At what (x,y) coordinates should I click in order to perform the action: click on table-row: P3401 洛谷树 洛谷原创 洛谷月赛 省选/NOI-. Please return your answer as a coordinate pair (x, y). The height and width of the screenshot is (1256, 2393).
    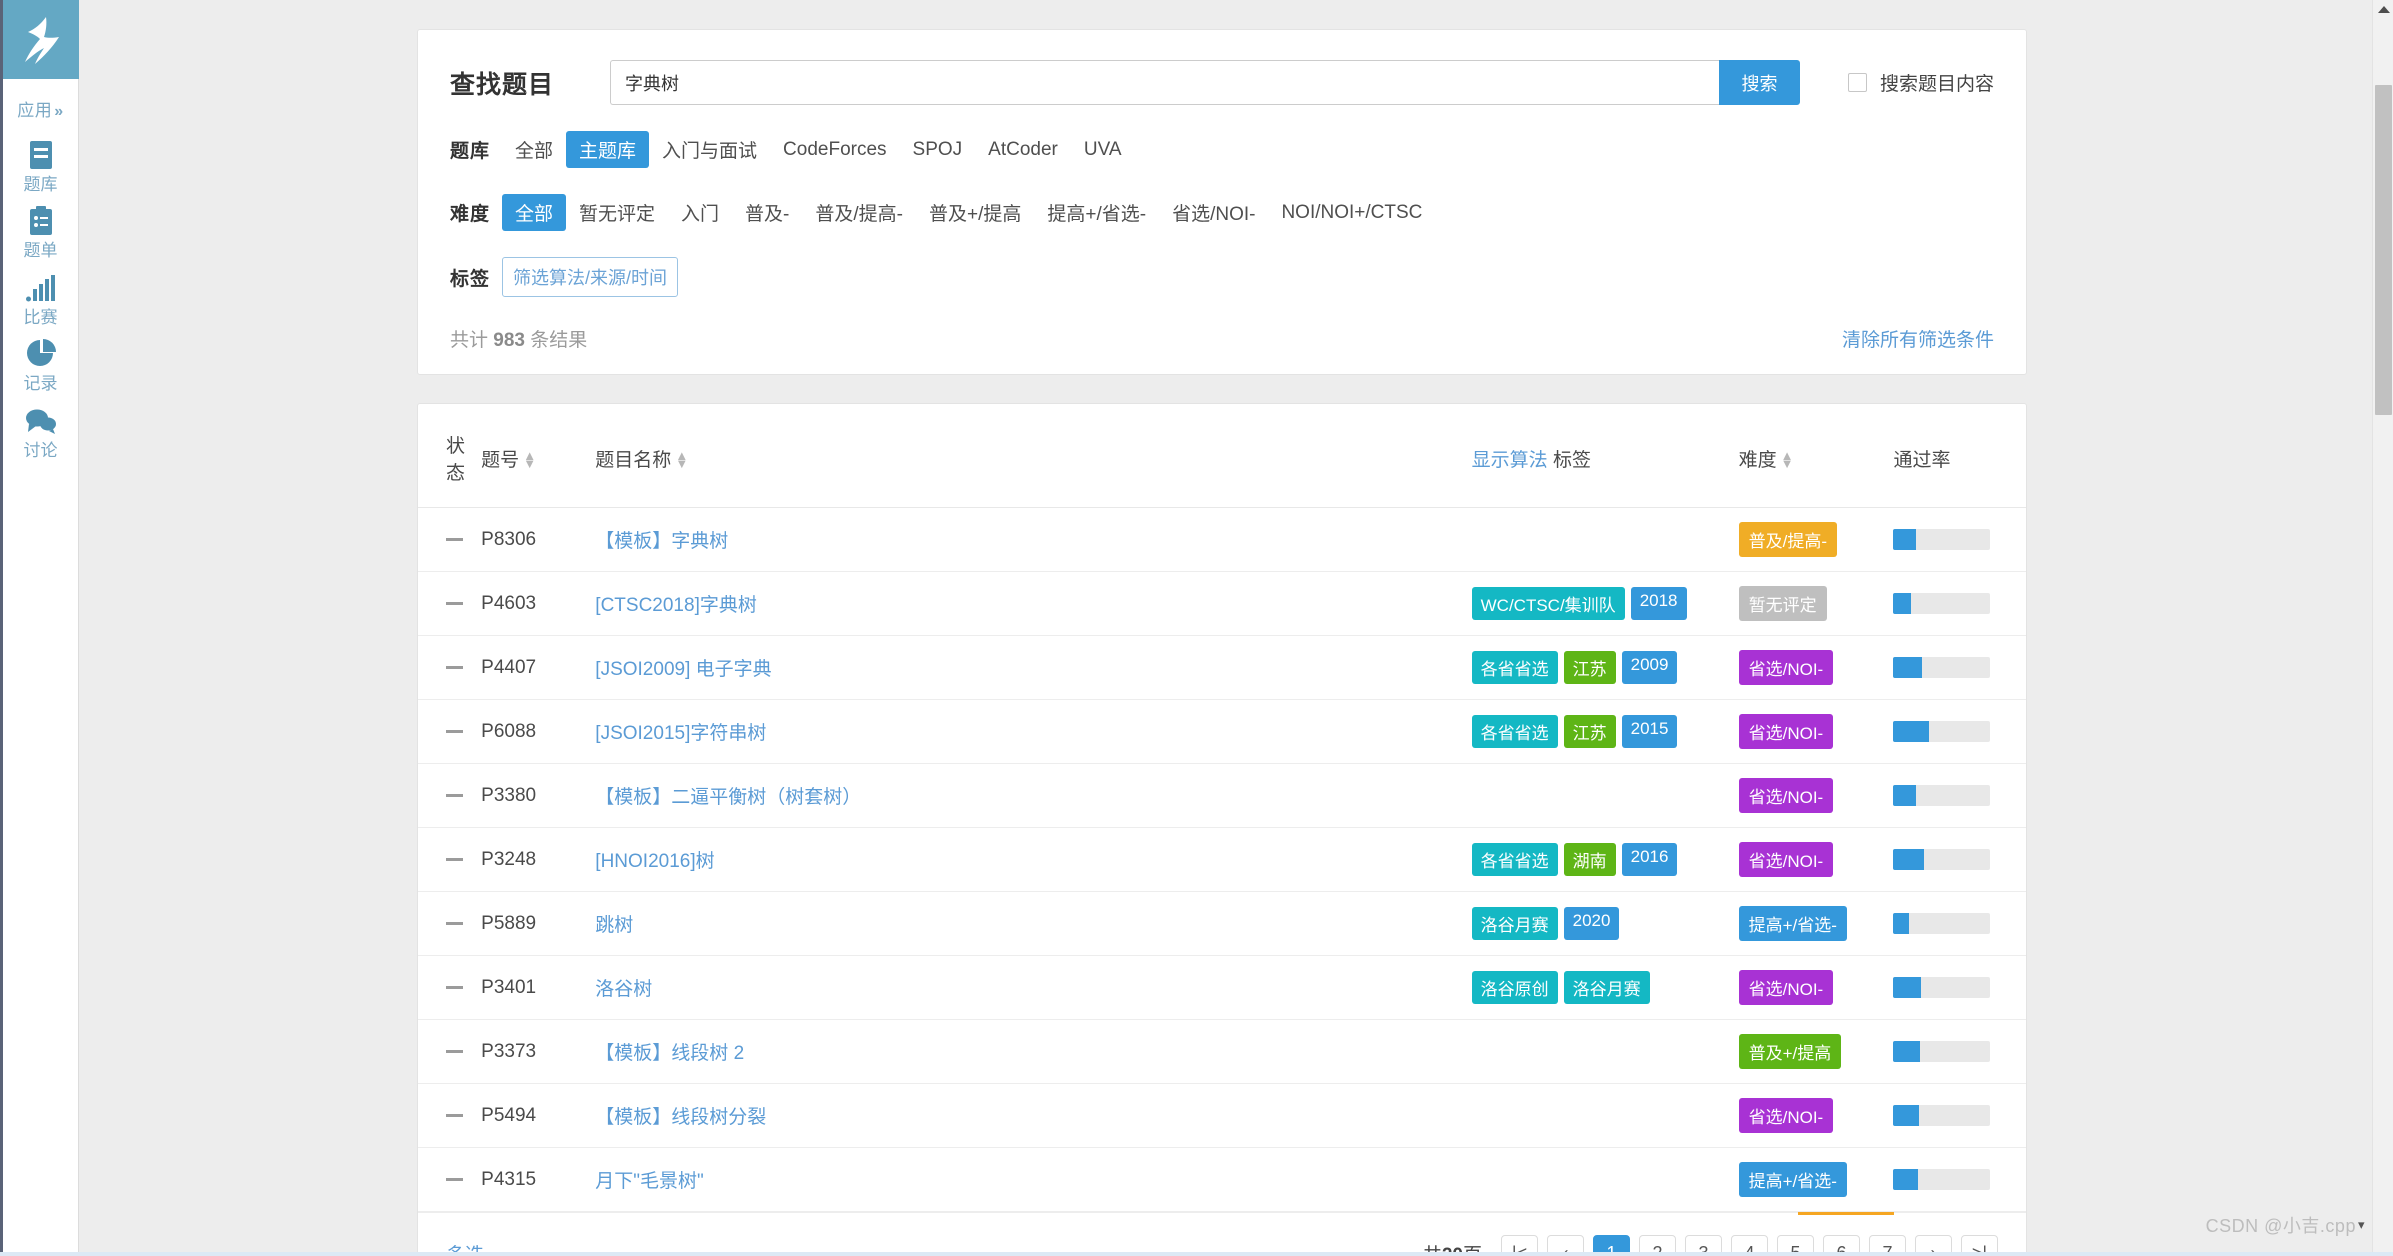
    Looking at the image, I should click on (1222, 987).